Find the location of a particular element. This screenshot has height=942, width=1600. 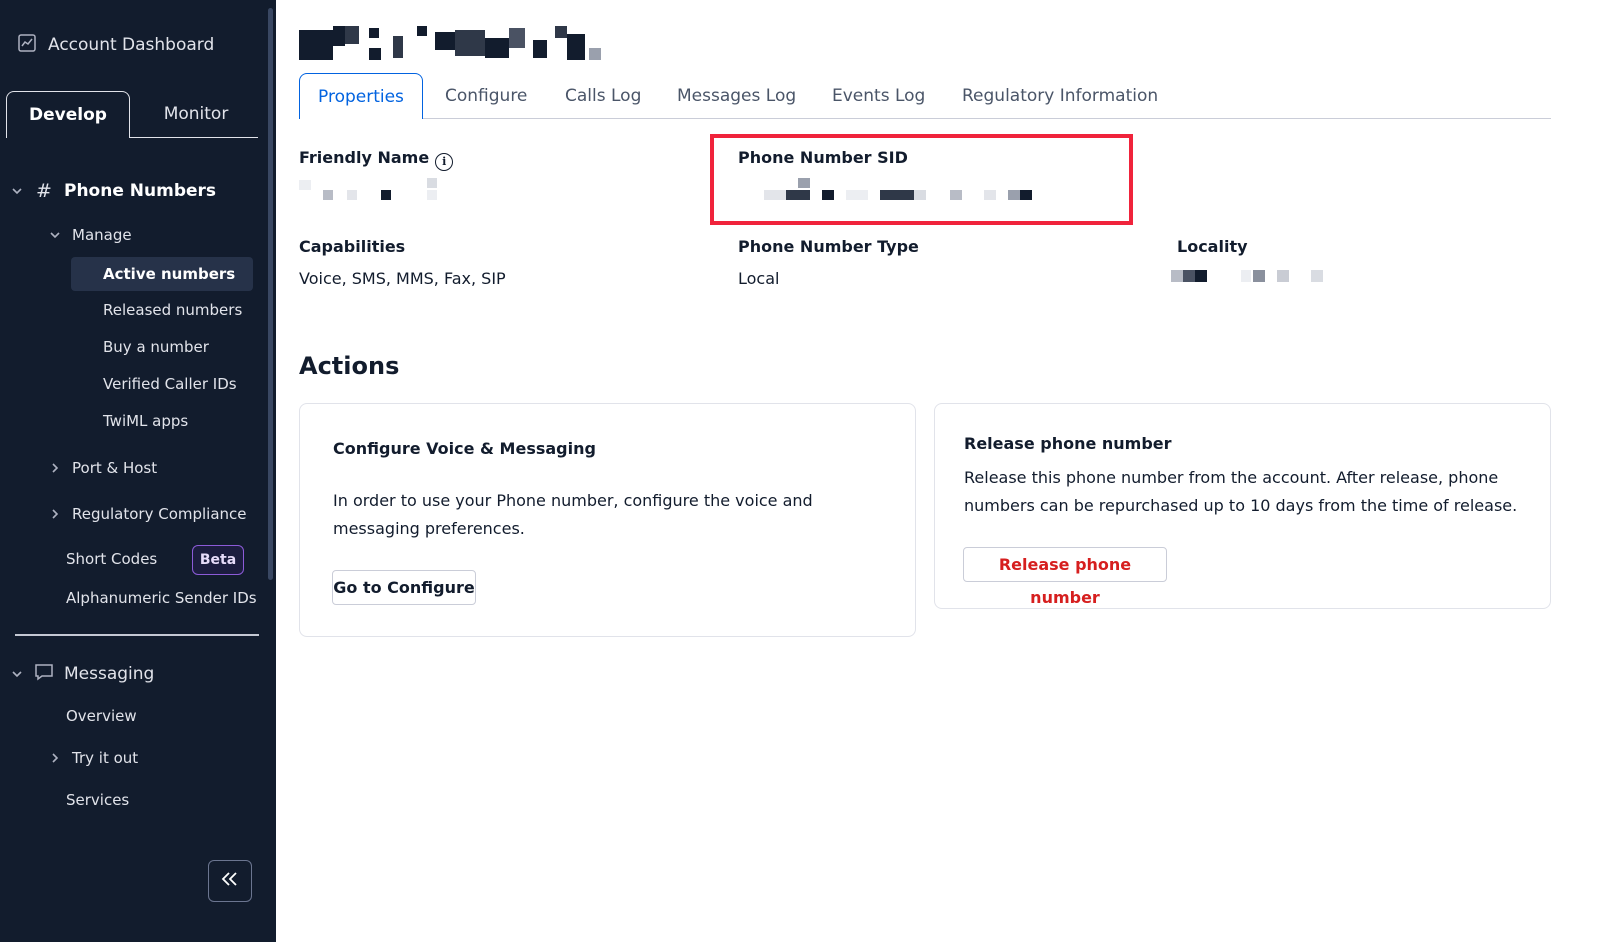

double-chevron-left-icon is located at coordinates (230, 881).